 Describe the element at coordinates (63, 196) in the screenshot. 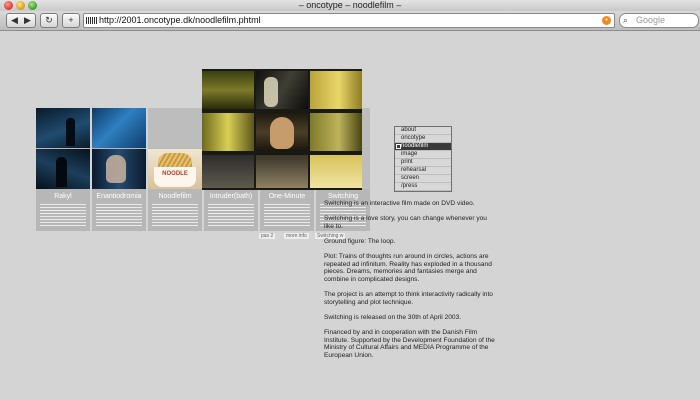

I see `film-title: Rakyl` at that location.